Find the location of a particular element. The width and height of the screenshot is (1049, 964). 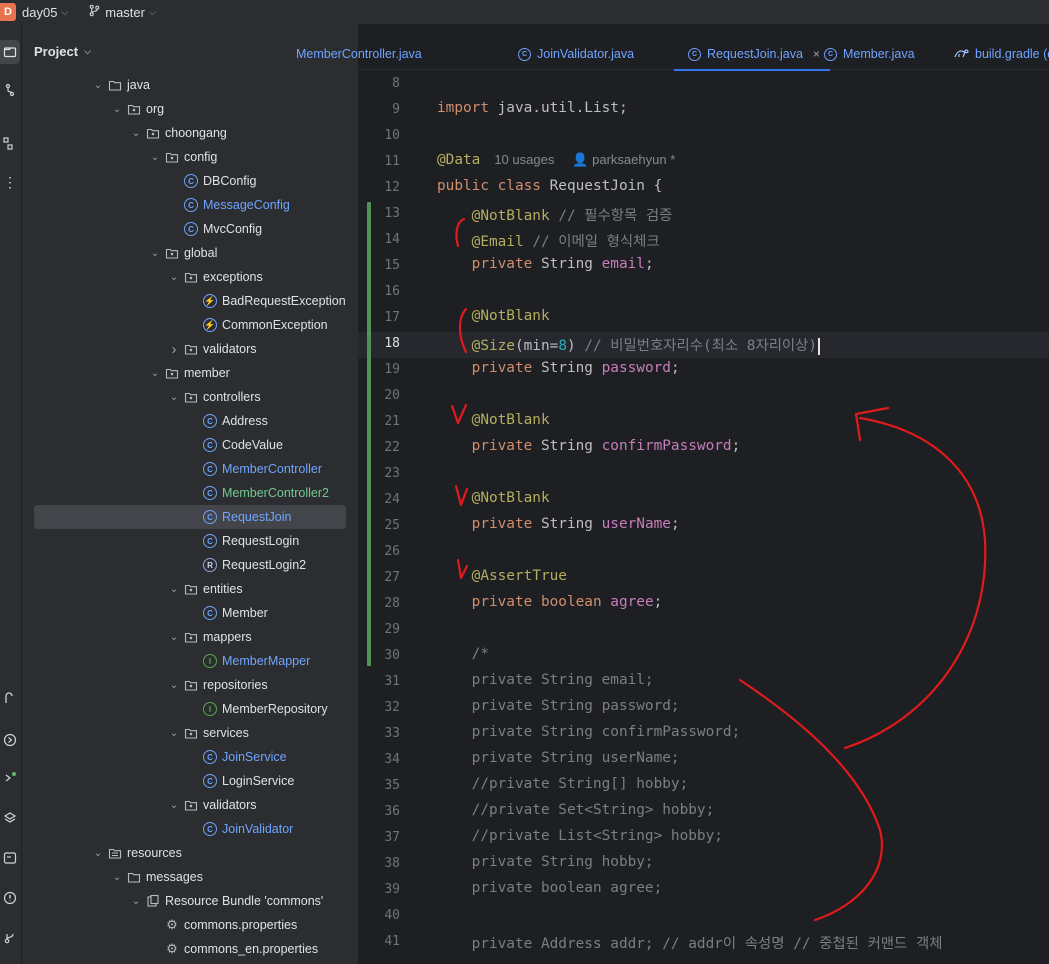

code-line: import java.util.List; is located at coordinates (532, 108).